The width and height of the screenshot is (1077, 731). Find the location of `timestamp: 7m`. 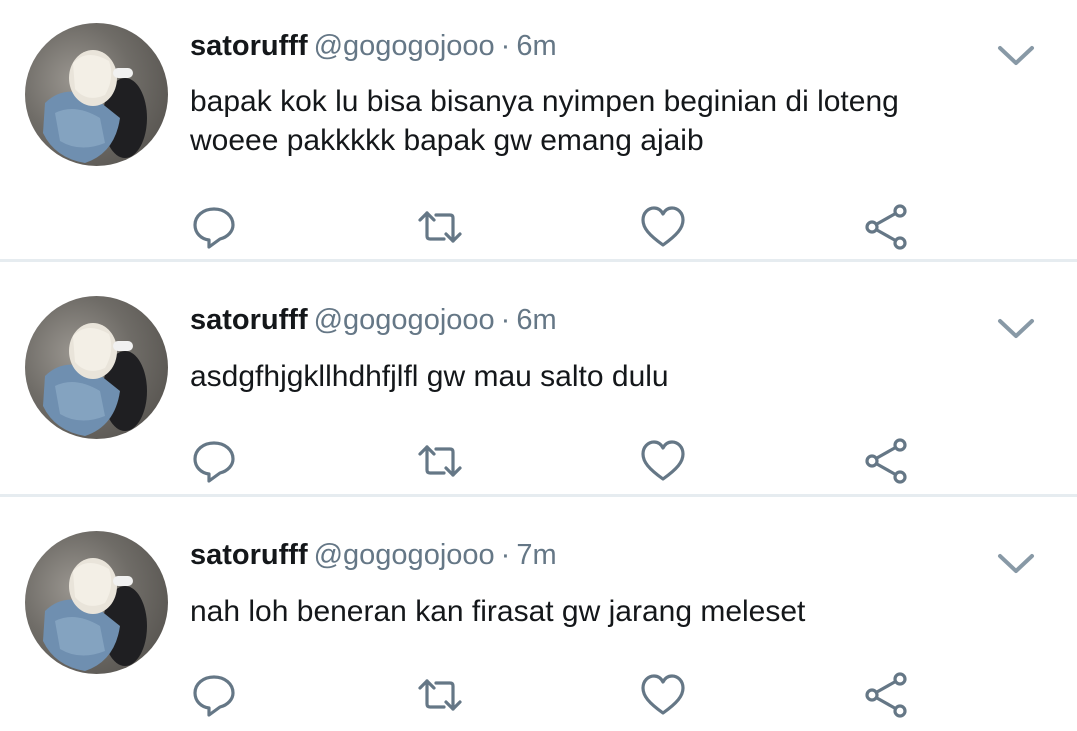

timestamp: 7m is located at coordinates (536, 555).